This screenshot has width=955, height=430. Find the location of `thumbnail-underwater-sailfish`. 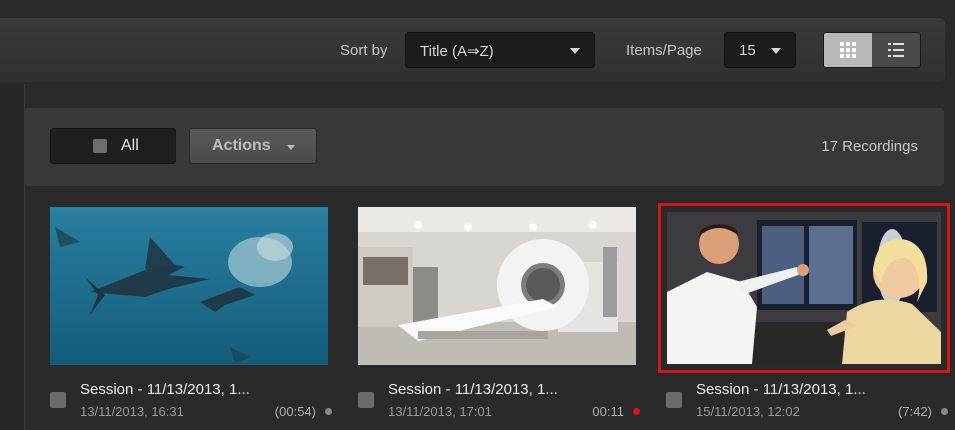

thumbnail-underwater-sailfish is located at coordinates (189, 286).